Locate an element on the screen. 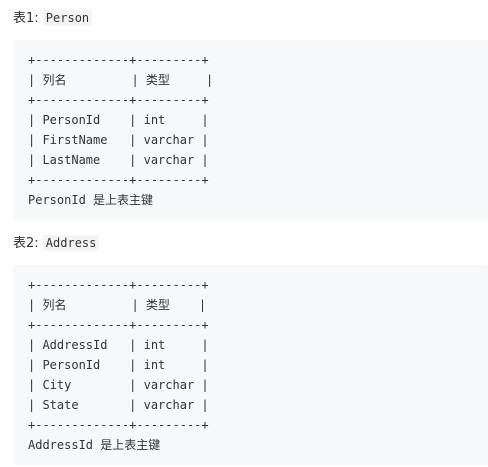  table-label: 表1: is located at coordinates (26, 18).